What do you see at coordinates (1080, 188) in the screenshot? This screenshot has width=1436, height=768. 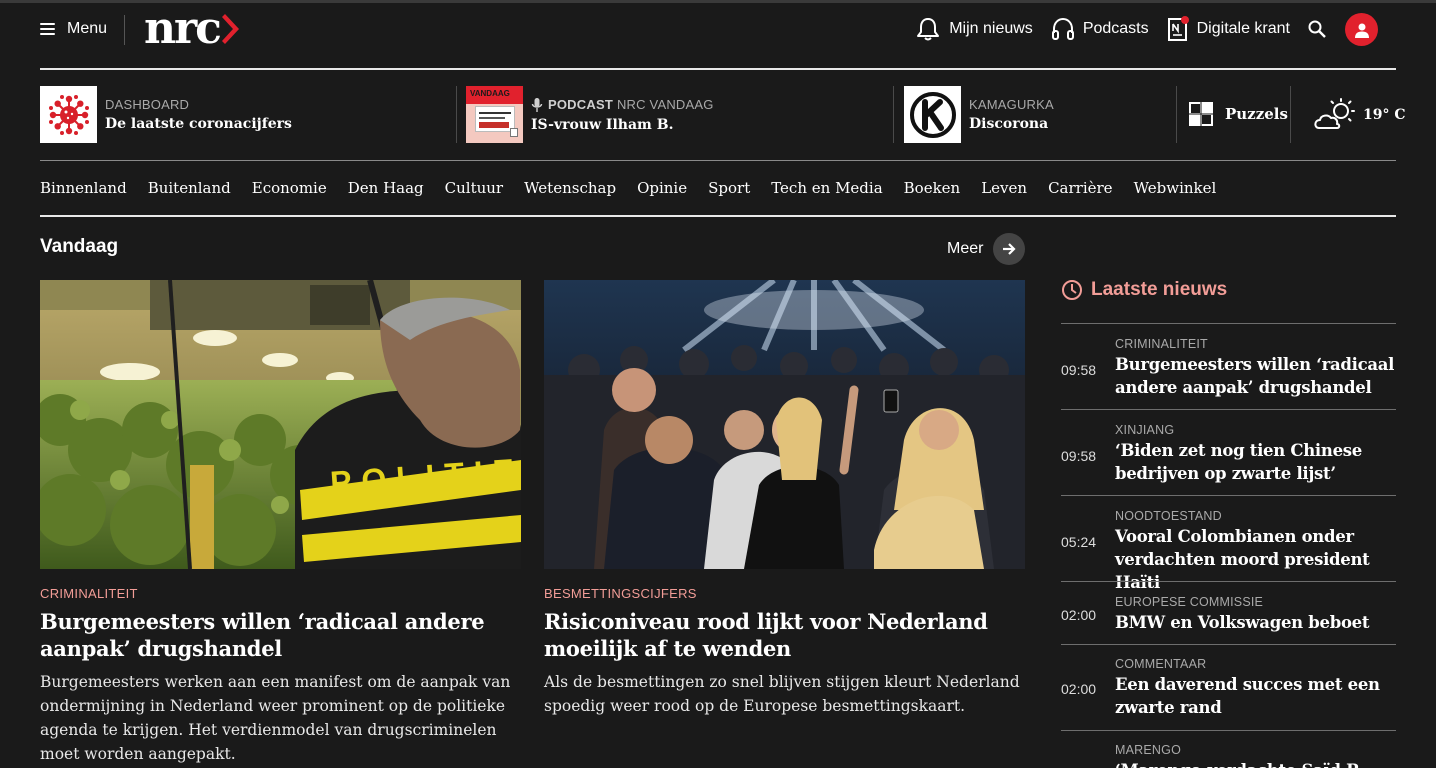 I see `section-carriere: Carrière` at bounding box center [1080, 188].